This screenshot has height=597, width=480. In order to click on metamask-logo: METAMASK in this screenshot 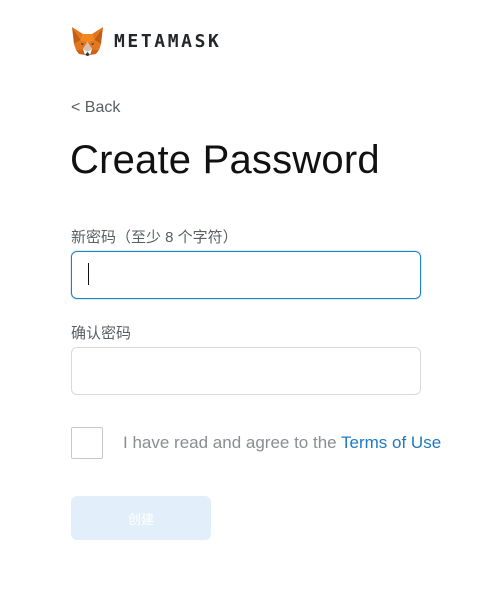, I will do `click(146, 41)`.